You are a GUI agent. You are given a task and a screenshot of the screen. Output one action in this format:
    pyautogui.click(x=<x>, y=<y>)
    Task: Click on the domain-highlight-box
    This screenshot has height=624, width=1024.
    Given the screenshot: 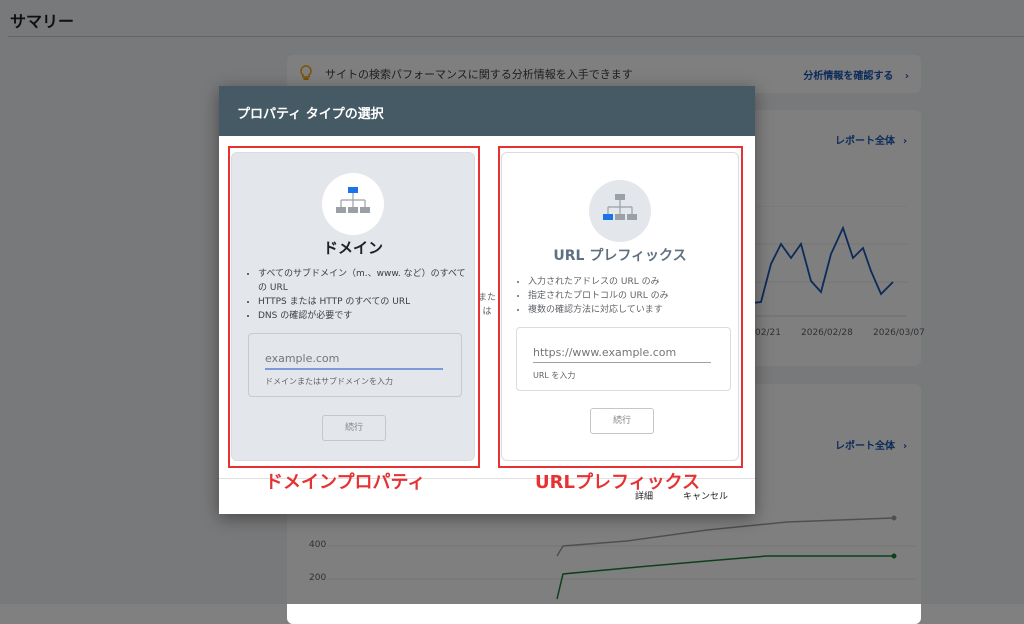 What is the action you would take?
    pyautogui.click(x=354, y=307)
    